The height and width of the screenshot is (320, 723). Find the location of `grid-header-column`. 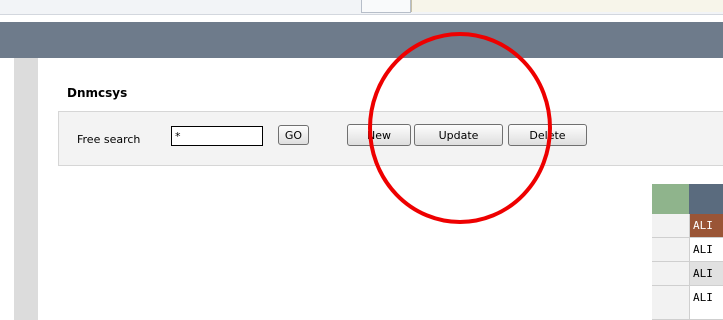

grid-header-column is located at coordinates (706, 199).